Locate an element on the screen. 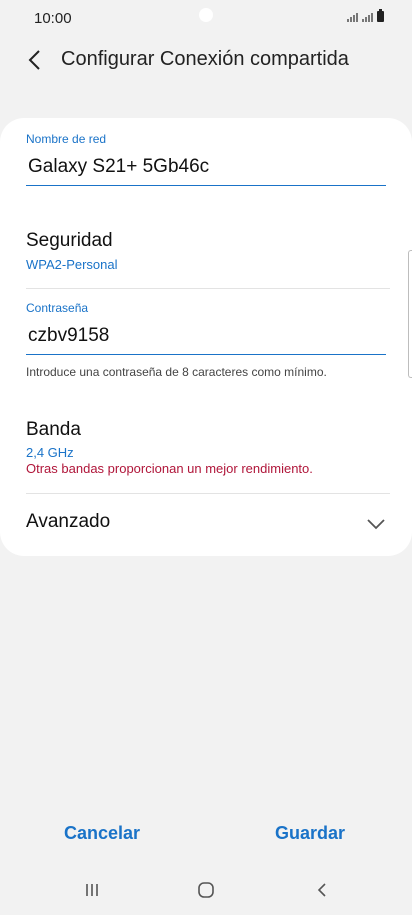 The height and width of the screenshot is (915, 412). network-name-value: Galaxy S21+ 5Gb46c is located at coordinates (119, 166).